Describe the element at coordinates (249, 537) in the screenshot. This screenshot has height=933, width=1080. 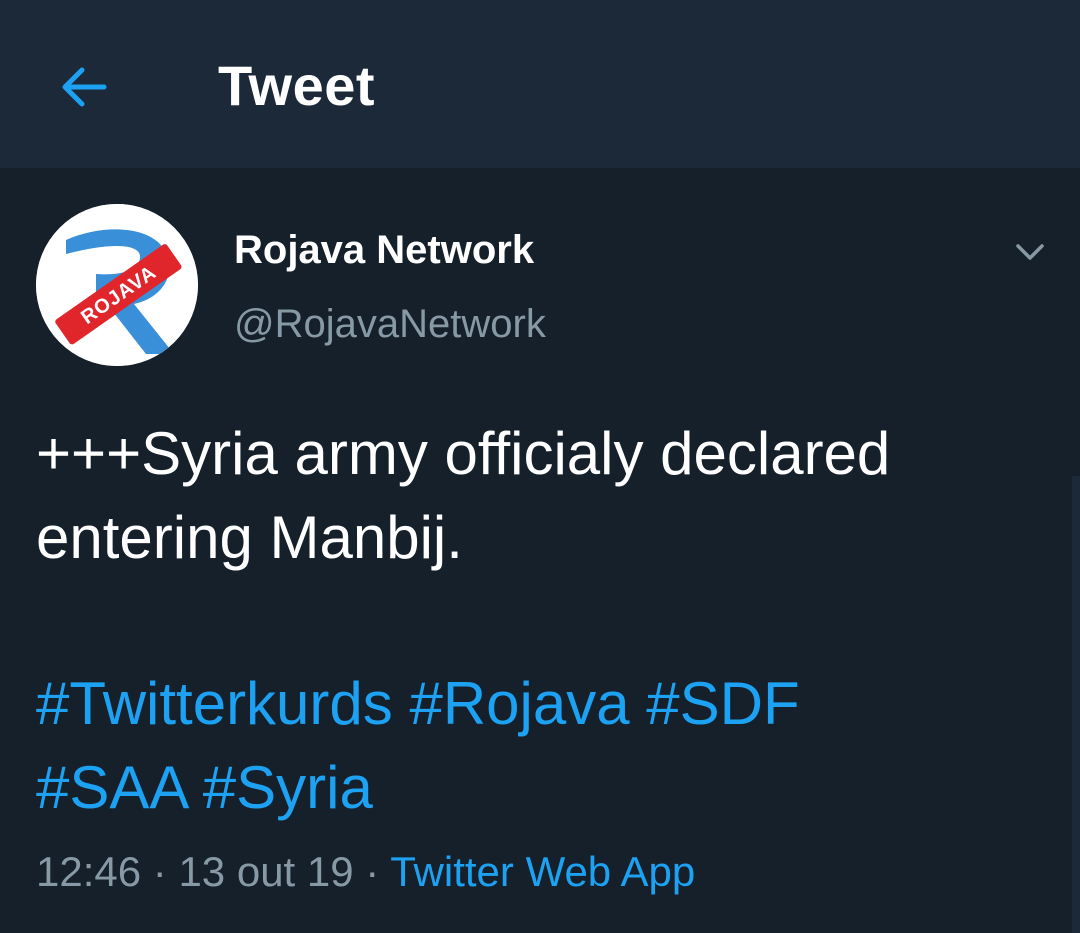
I see `tweet-text-line: entering Manbij.` at that location.